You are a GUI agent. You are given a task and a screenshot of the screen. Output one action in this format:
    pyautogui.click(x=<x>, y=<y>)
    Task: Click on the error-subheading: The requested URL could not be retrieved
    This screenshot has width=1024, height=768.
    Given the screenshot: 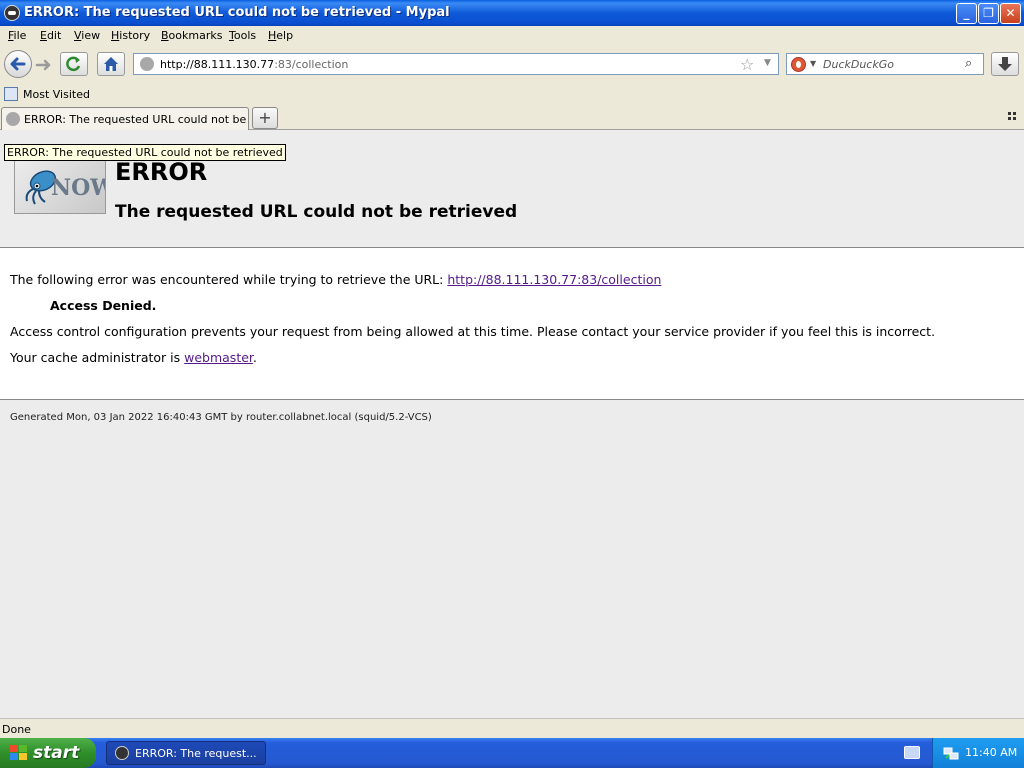 What is the action you would take?
    pyautogui.click(x=316, y=212)
    